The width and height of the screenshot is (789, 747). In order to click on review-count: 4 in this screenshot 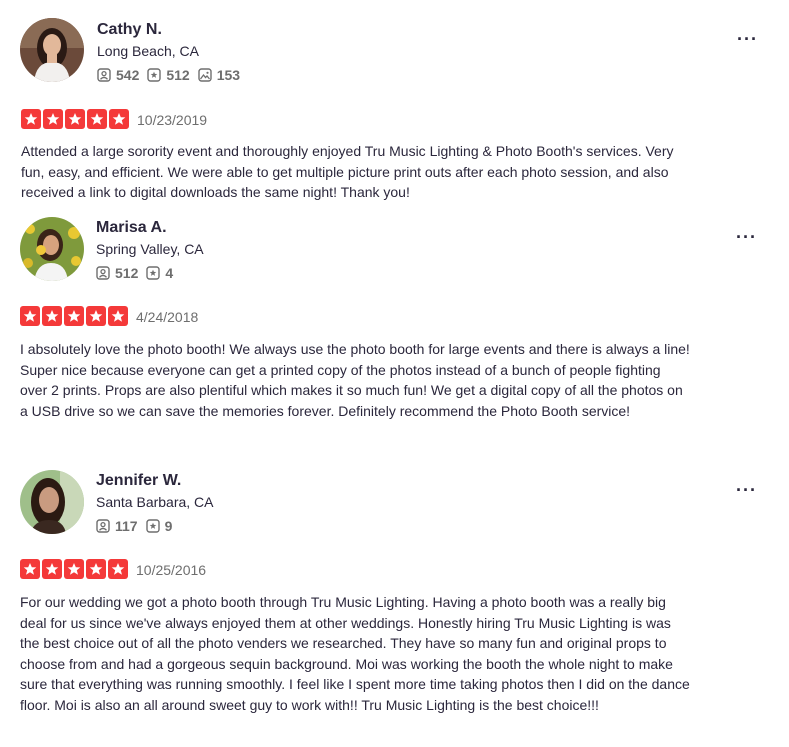, I will do `click(169, 273)`.